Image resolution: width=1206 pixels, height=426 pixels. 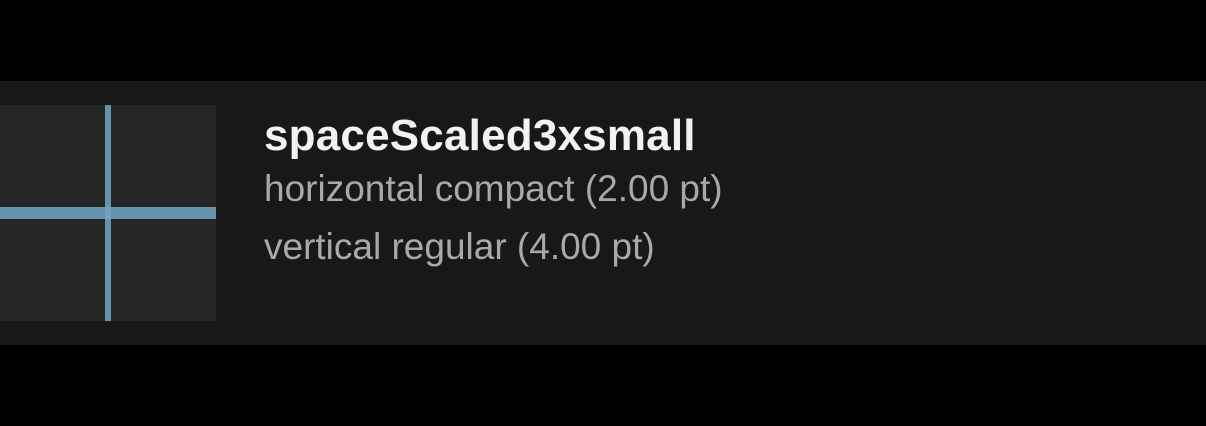 I want to click on guide-intersection, so click(x=108, y=213).